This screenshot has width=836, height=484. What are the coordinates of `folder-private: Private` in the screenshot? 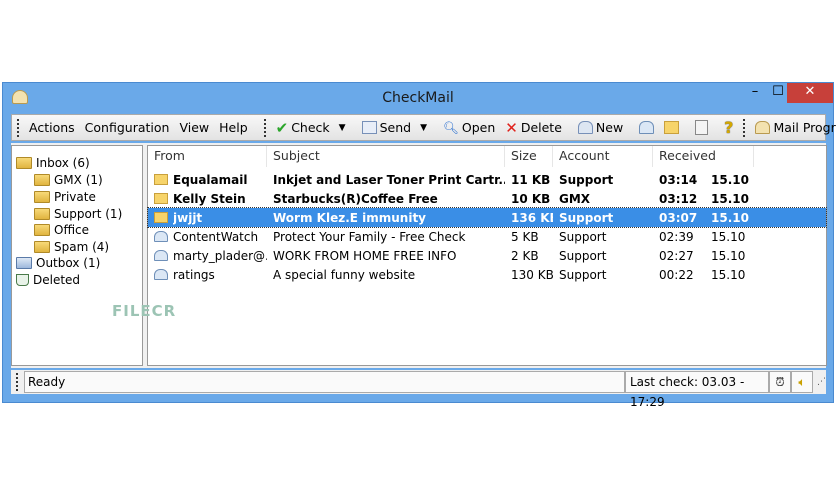 It's located at (65, 196).